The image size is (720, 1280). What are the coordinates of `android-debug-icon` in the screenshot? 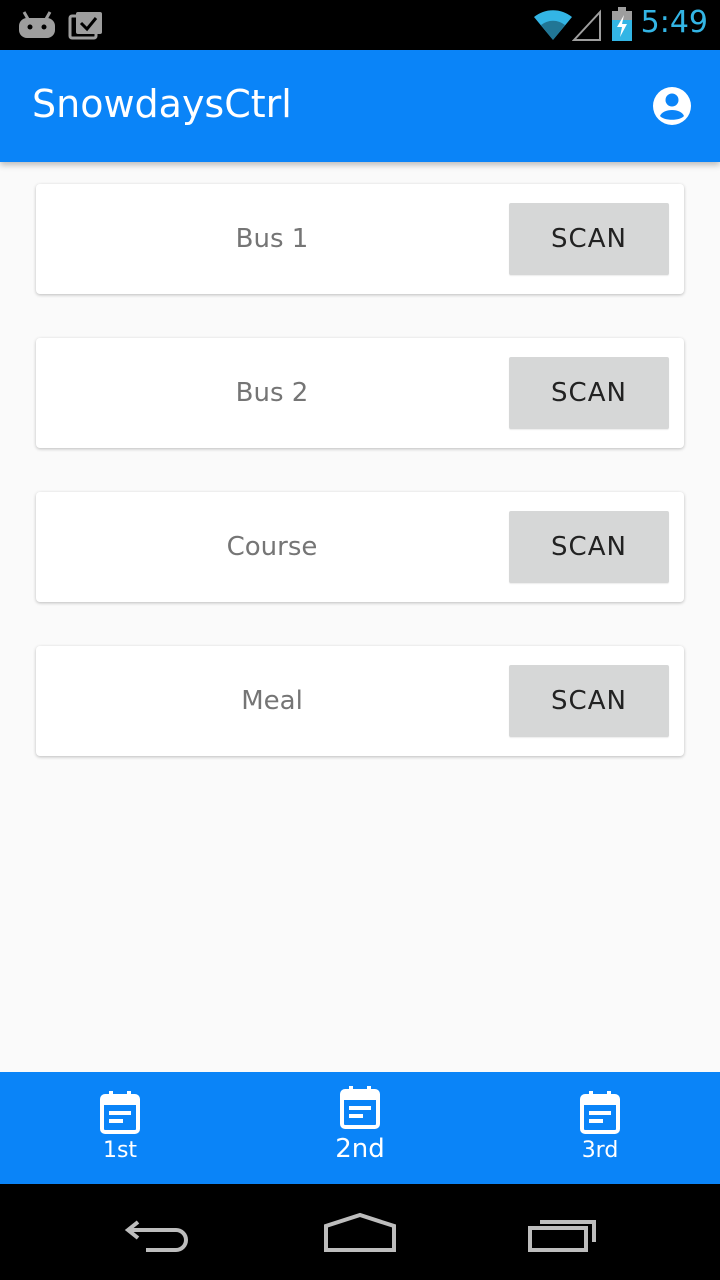 It's located at (37, 24).